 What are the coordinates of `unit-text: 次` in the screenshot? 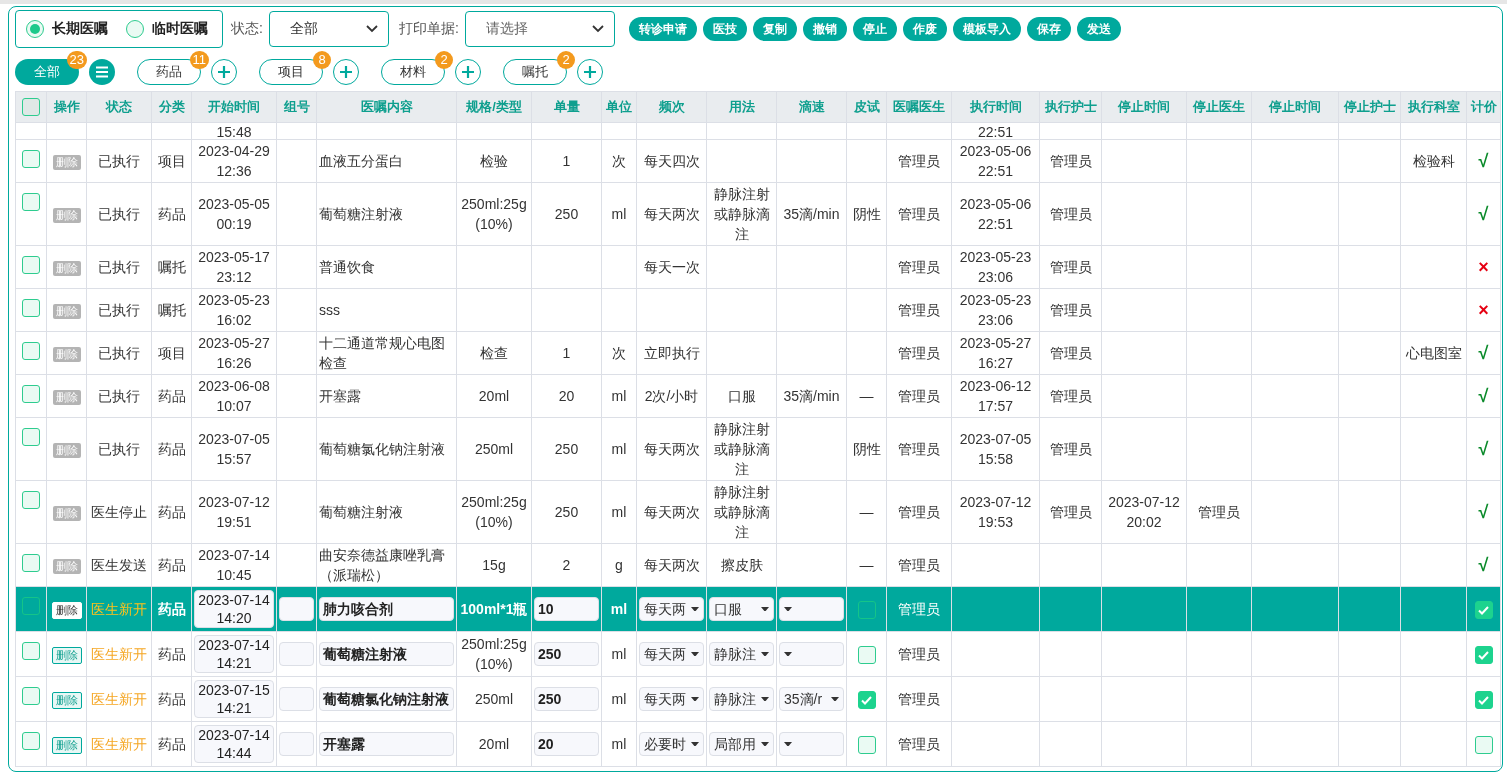 It's located at (619, 161).